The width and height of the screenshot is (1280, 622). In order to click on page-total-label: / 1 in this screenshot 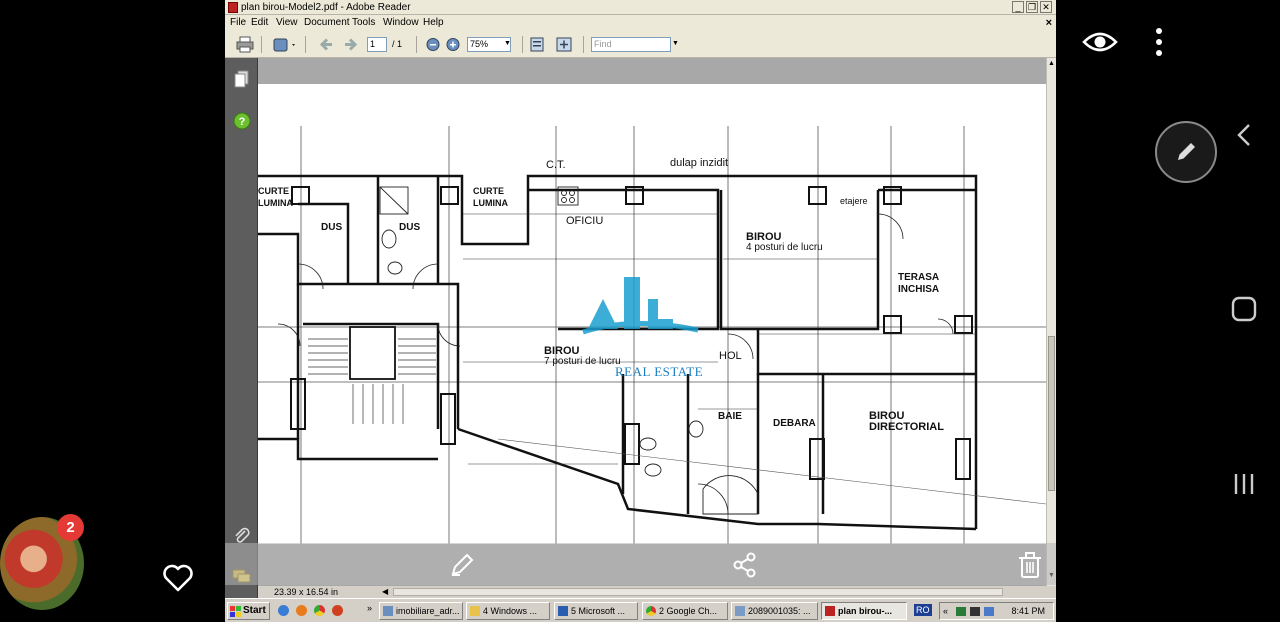, I will do `click(397, 44)`.